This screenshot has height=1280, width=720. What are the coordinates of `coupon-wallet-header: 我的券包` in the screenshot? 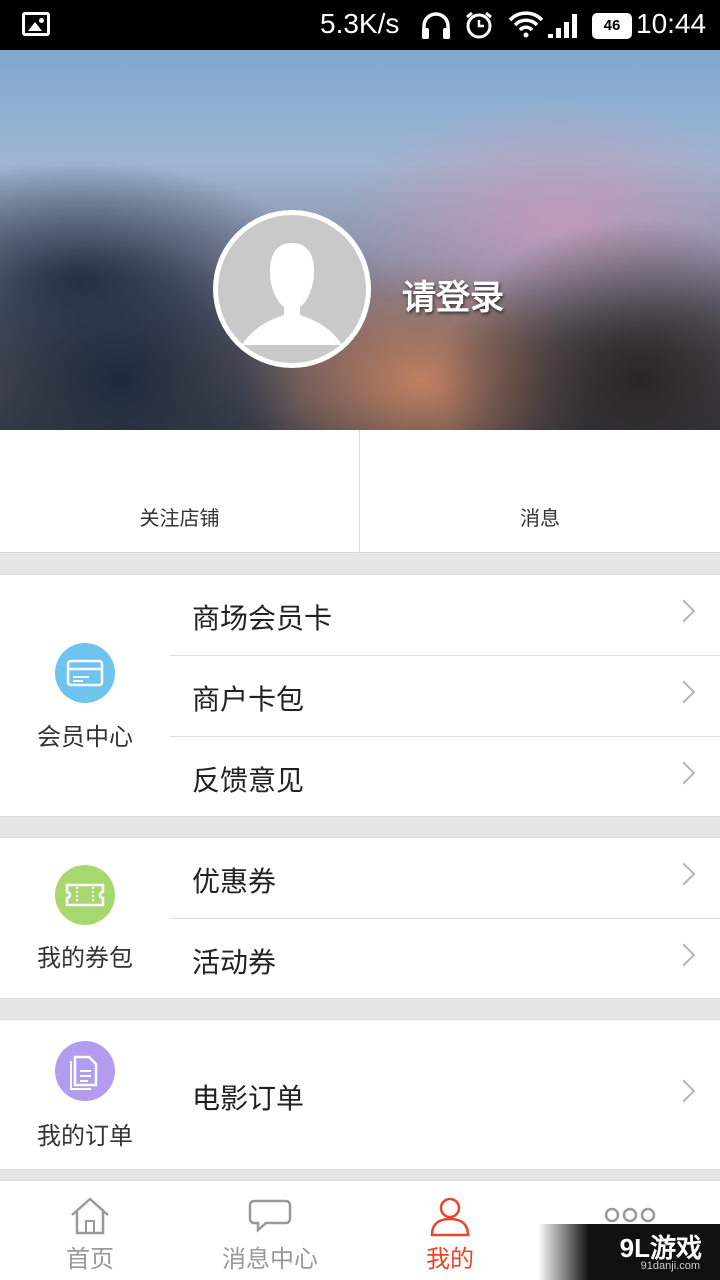 It's located at (85, 918).